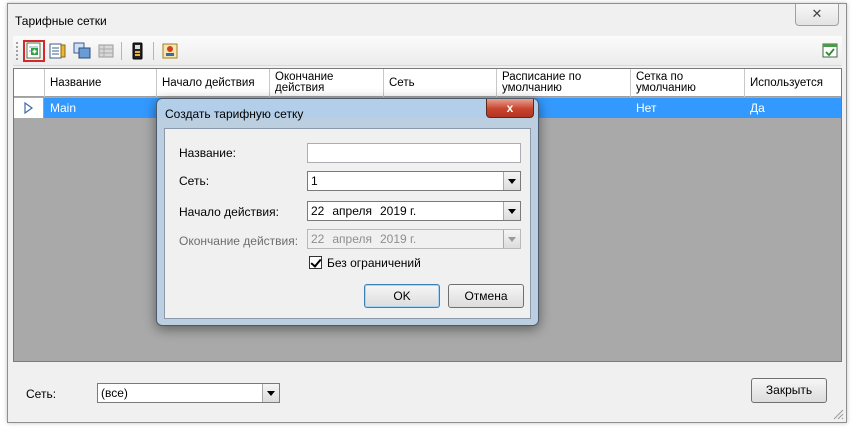  I want to click on start-date-month: апреля, so click(352, 211).